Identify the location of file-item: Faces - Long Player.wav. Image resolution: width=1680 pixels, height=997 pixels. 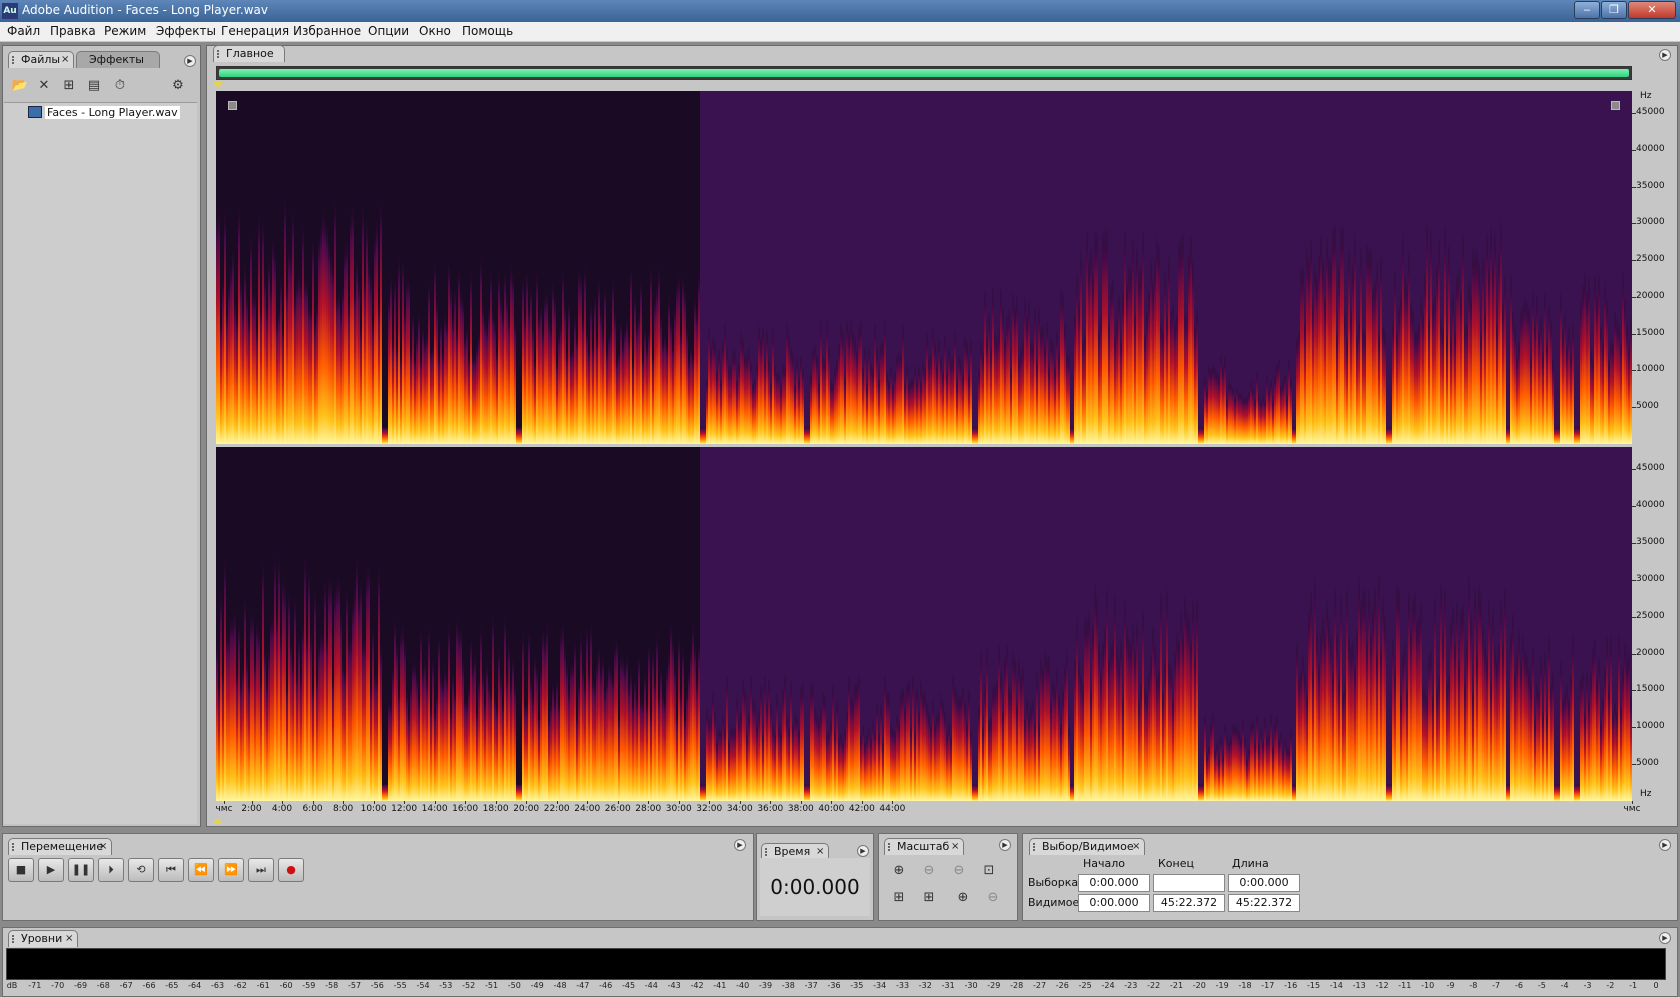
(104, 114).